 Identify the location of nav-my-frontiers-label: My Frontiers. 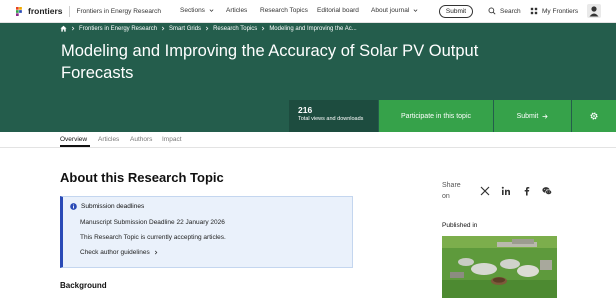
(560, 11).